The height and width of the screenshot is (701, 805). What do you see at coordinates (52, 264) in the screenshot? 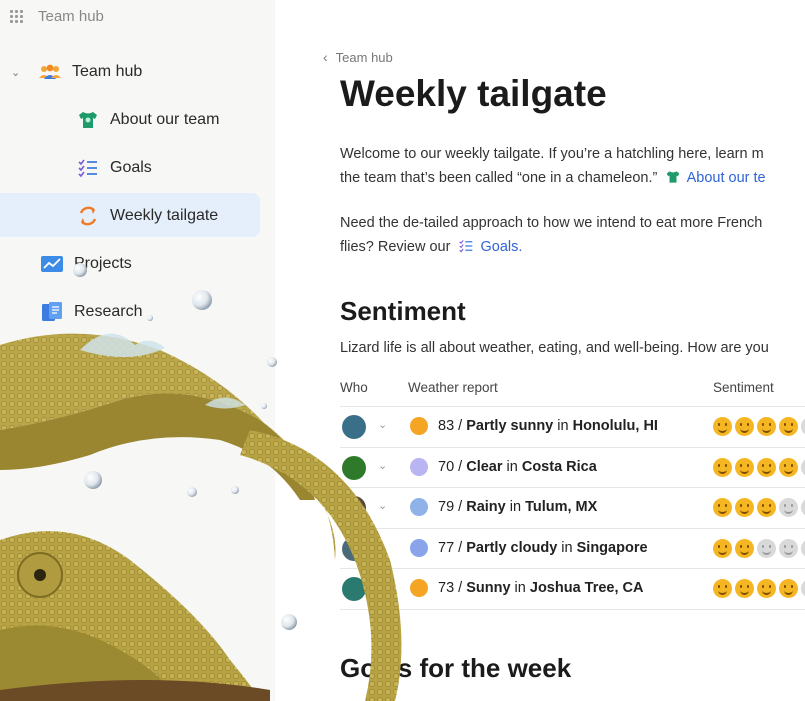
I see `chart-icon` at bounding box center [52, 264].